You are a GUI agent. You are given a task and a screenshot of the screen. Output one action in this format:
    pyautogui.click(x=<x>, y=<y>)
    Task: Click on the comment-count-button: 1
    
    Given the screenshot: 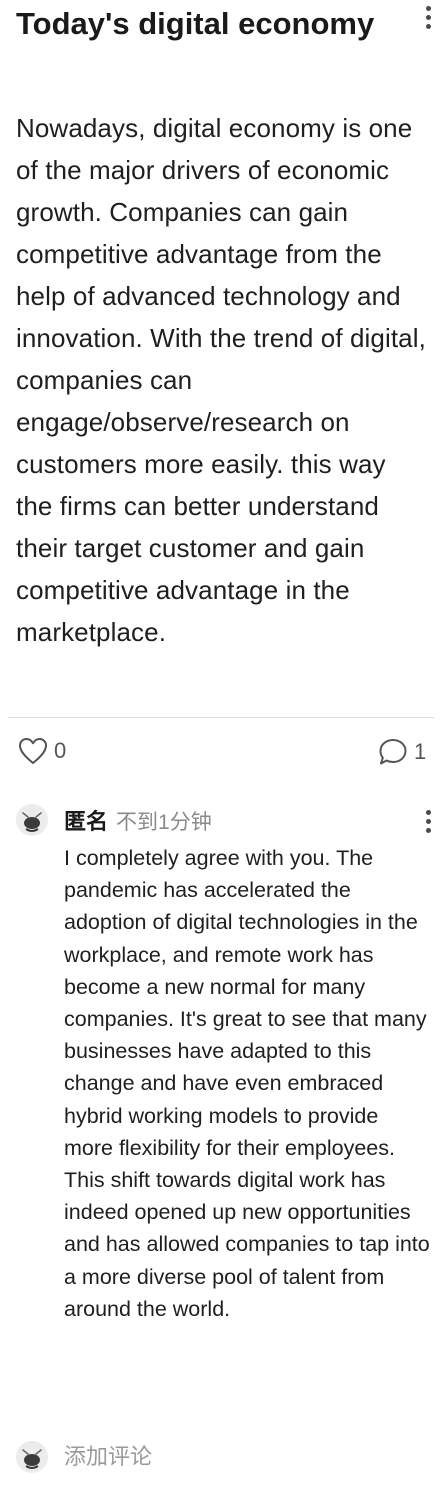 What is the action you would take?
    pyautogui.click(x=402, y=752)
    